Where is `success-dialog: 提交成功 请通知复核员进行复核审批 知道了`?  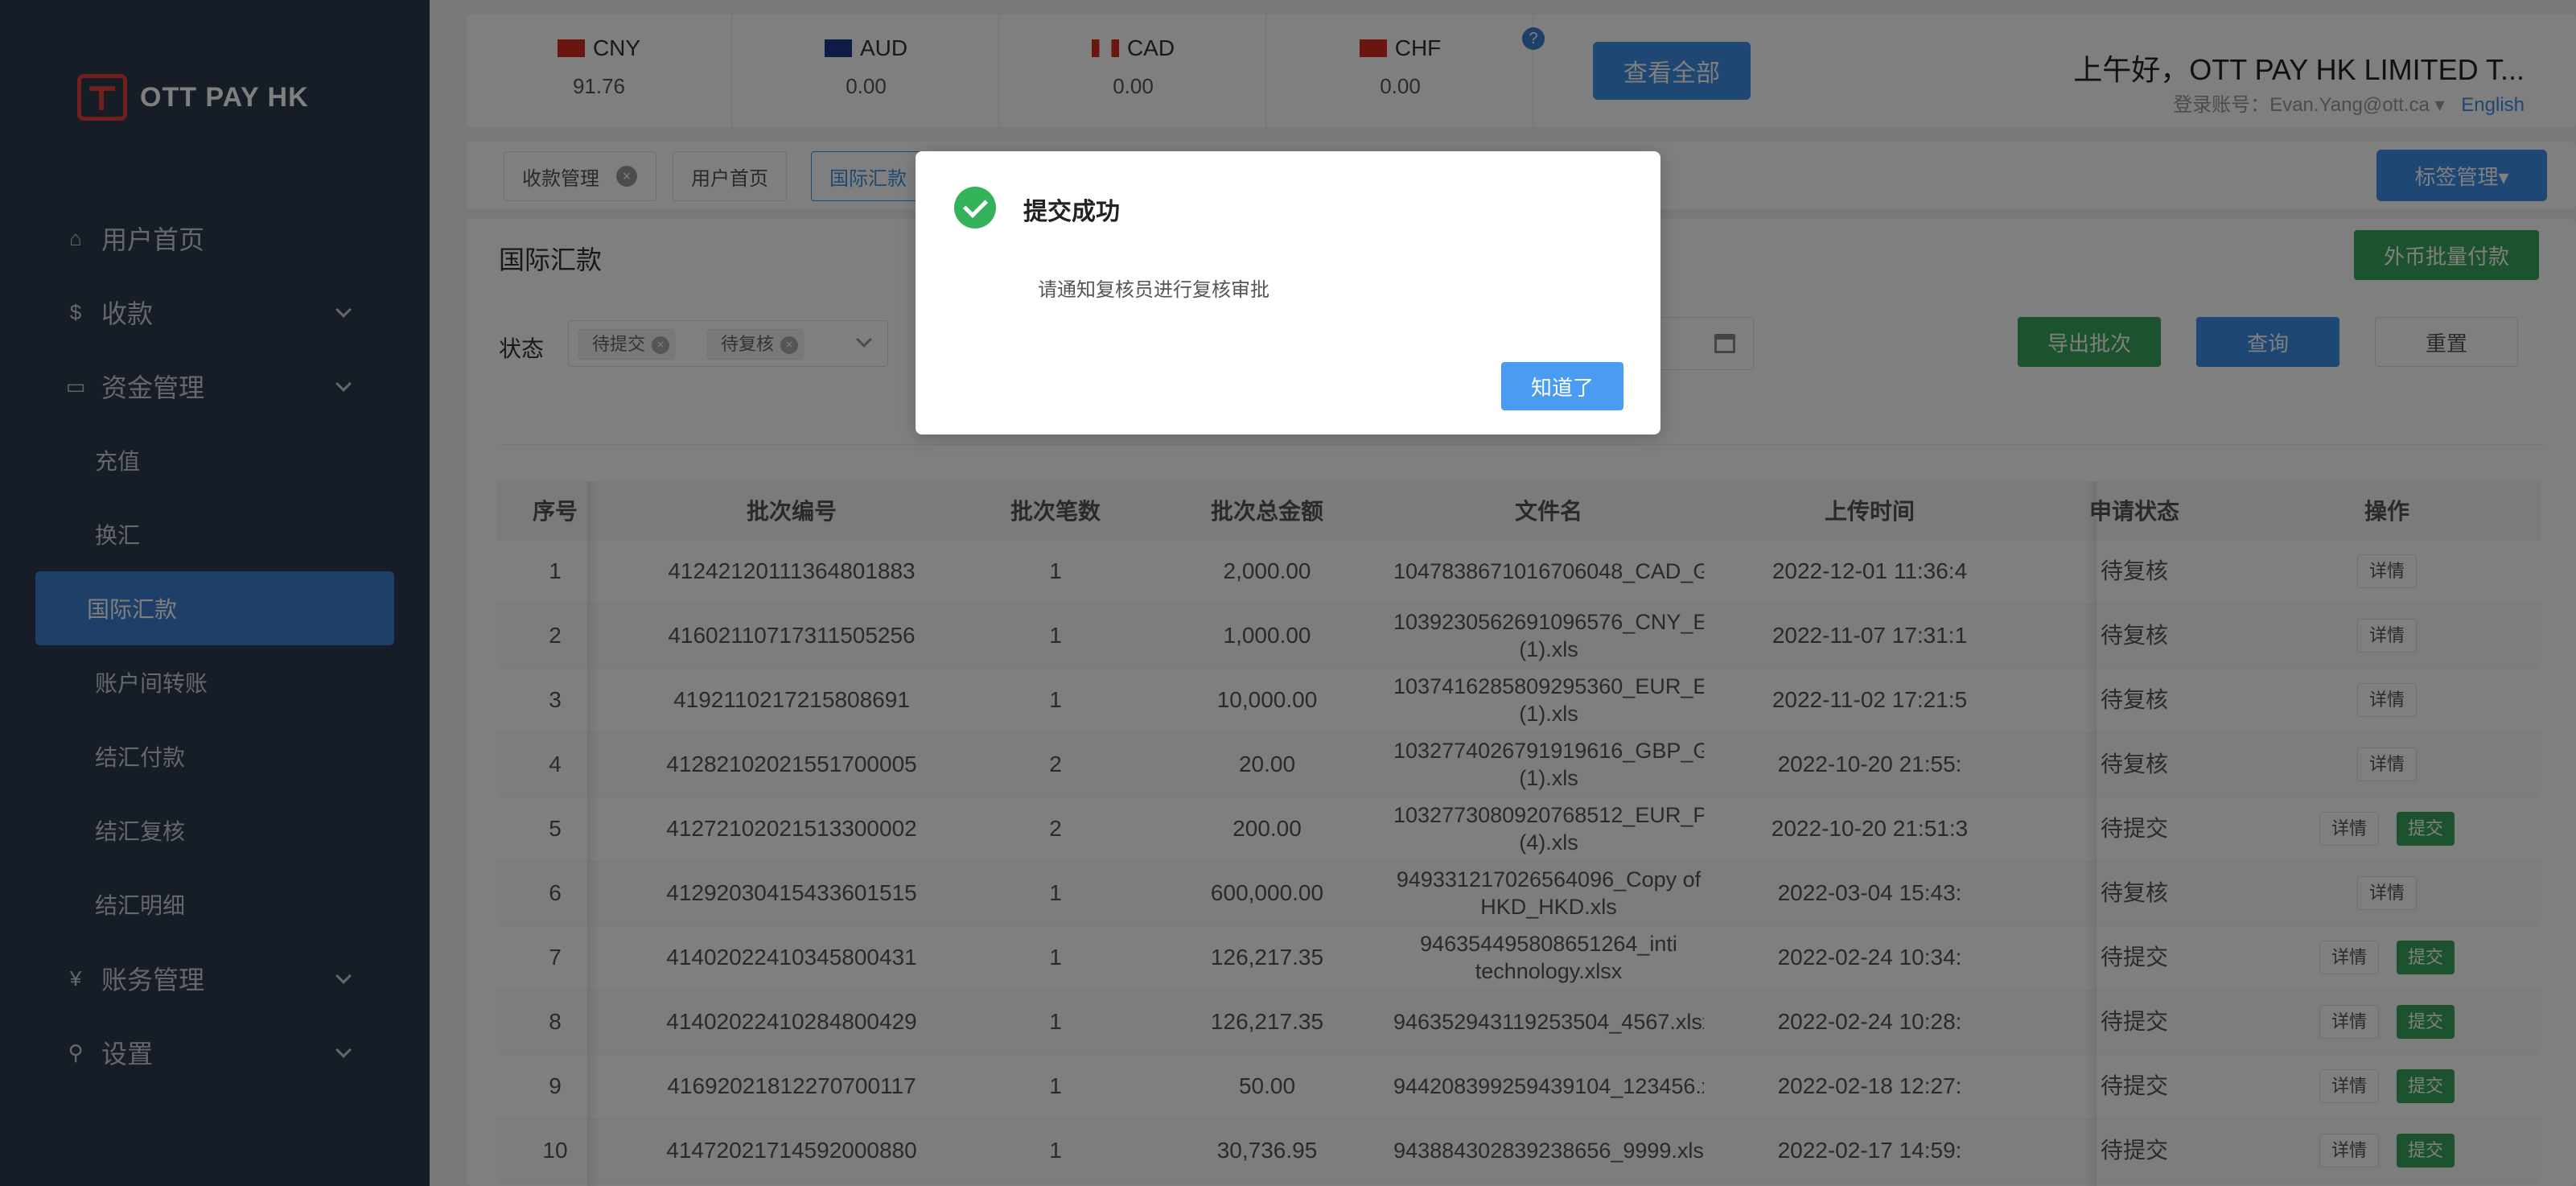
success-dialog: 提交成功 请通知复核员进行复核审批 知道了 is located at coordinates (1288, 292).